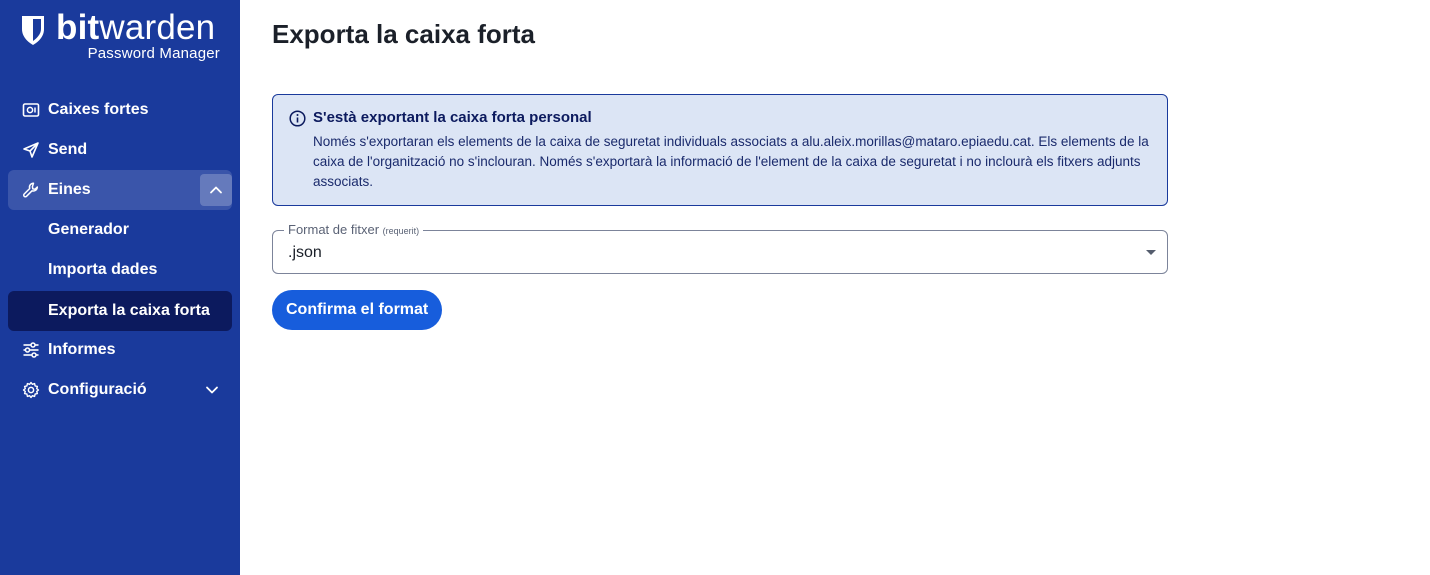 This screenshot has height=575, width=1430. I want to click on chevron-down-icon, so click(212, 390).